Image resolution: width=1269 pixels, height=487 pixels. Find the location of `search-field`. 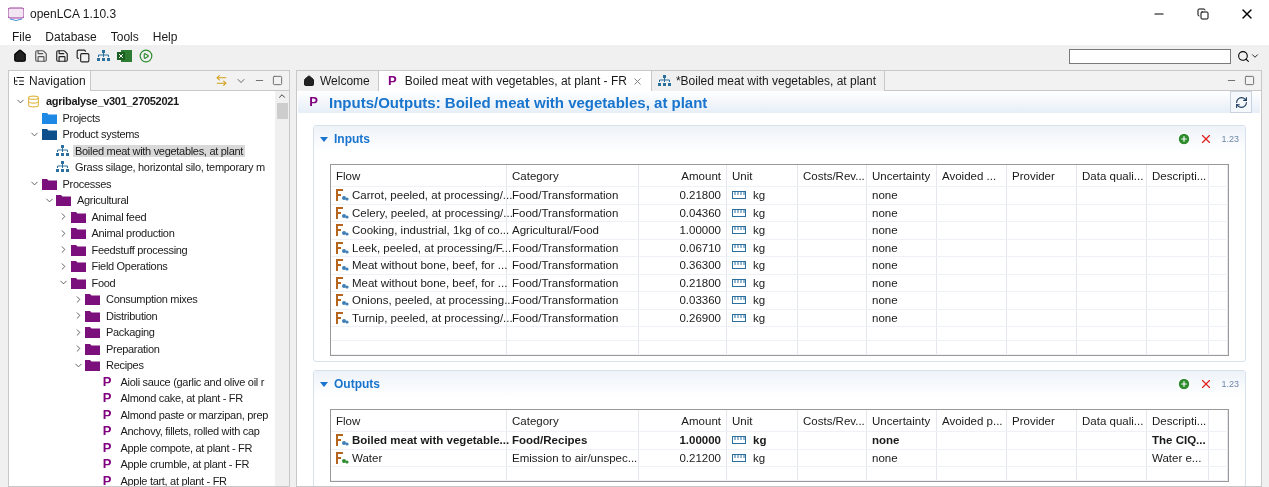

search-field is located at coordinates (1150, 56).